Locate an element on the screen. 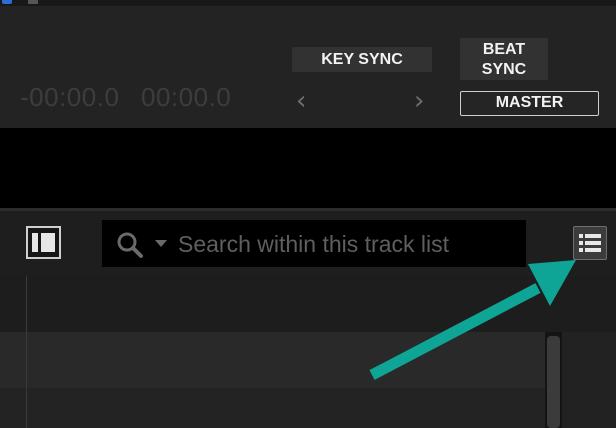  beat-sync-button: BEAT SYNC is located at coordinates (504, 59).